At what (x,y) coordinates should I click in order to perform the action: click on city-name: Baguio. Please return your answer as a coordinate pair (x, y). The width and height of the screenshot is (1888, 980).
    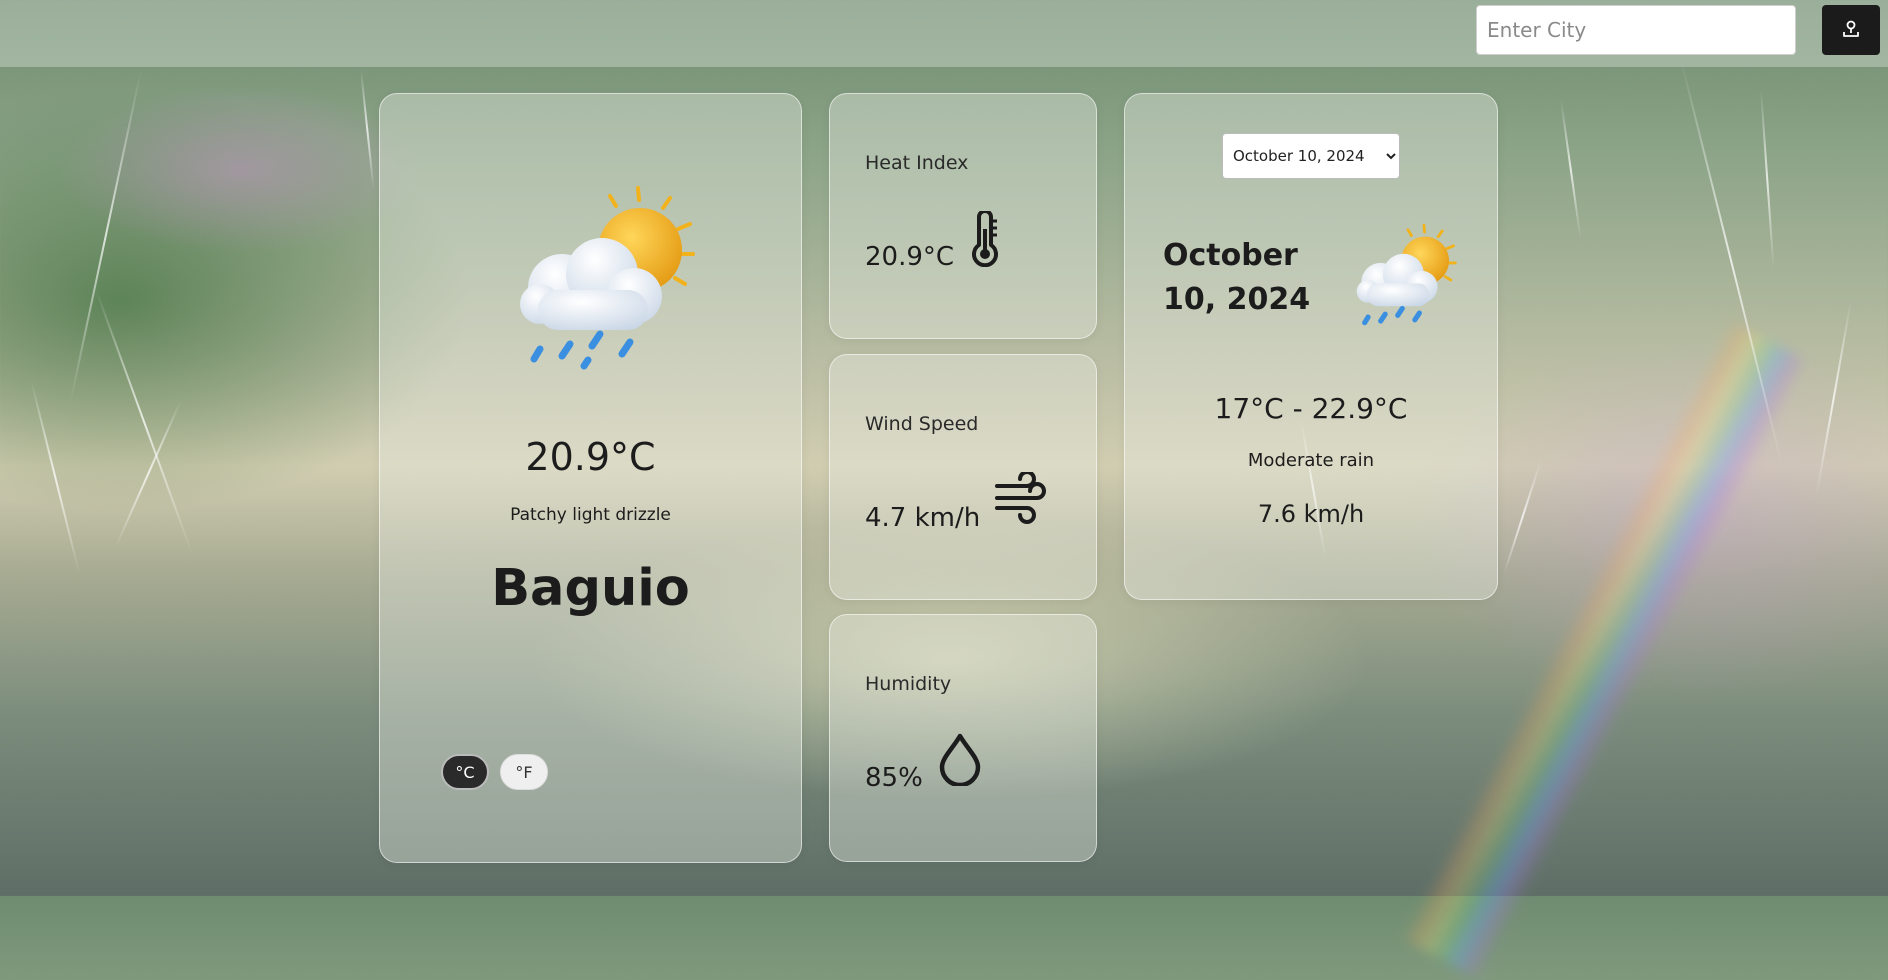
    Looking at the image, I should click on (590, 588).